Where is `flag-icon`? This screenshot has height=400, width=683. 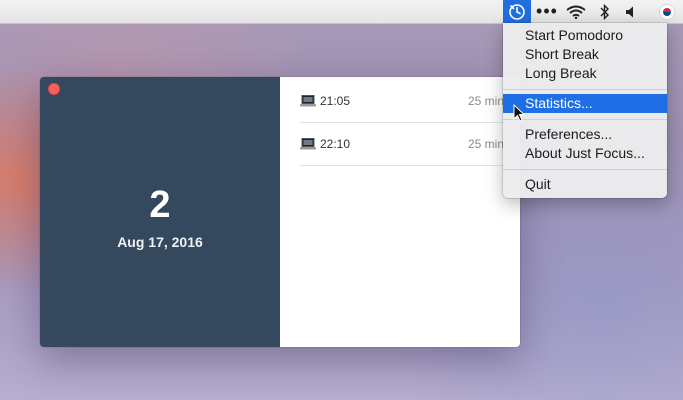 flag-icon is located at coordinates (667, 11).